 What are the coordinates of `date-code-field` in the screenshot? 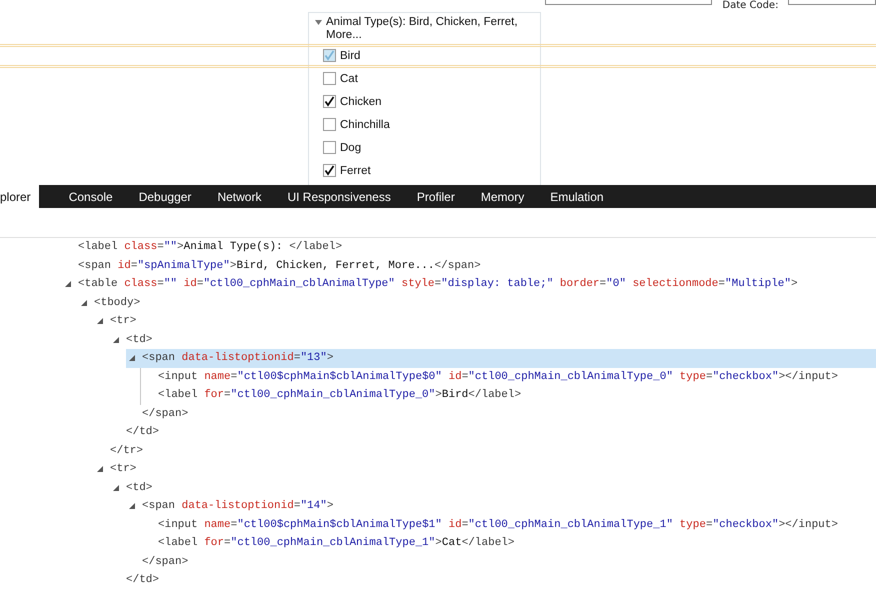 It's located at (832, 2).